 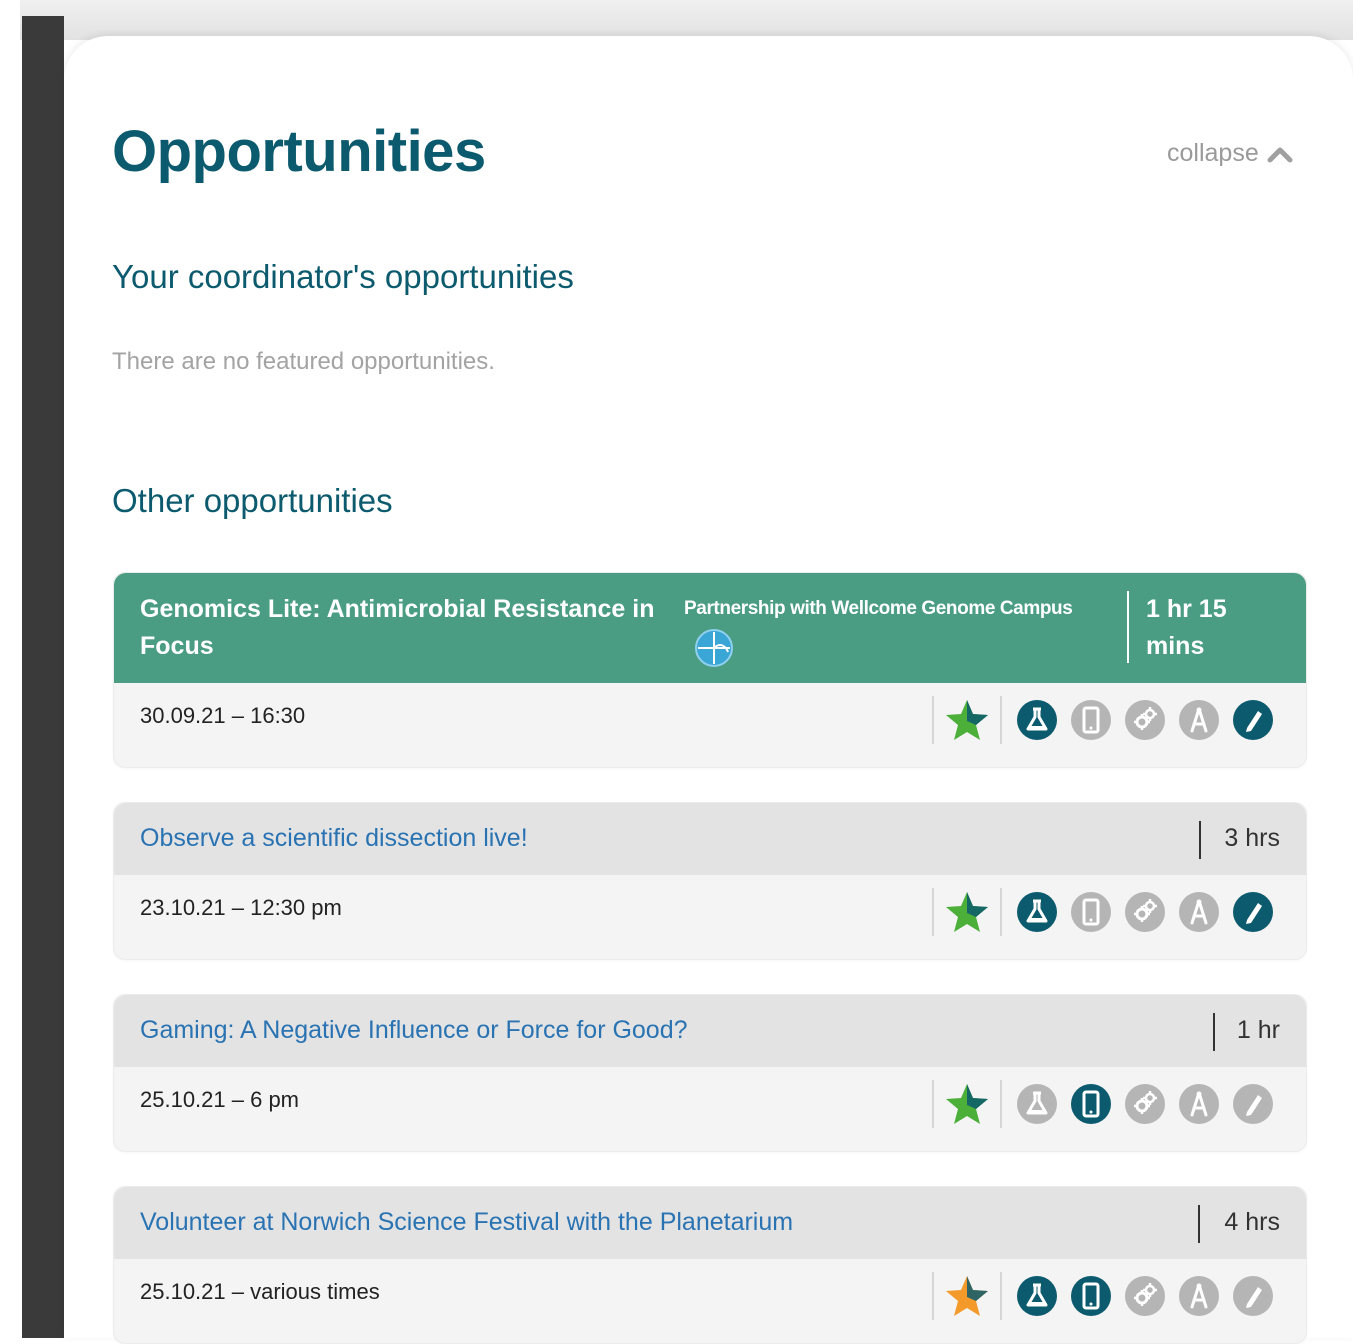 What do you see at coordinates (299, 151) in the screenshot?
I see `page-title: Opportunities` at bounding box center [299, 151].